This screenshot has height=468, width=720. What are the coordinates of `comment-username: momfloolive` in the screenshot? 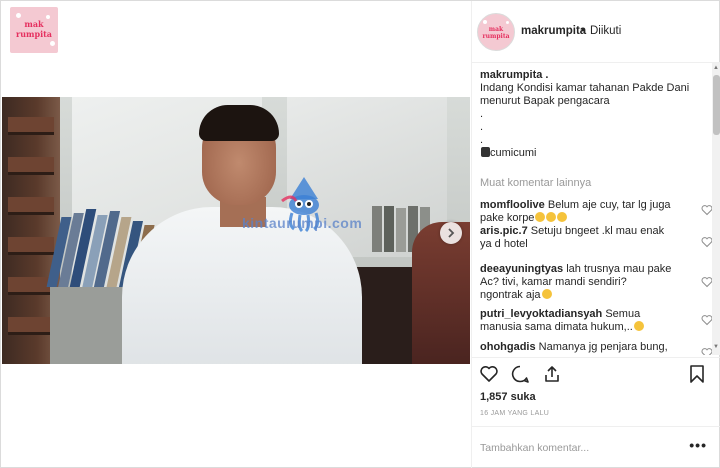 It's located at (512, 205).